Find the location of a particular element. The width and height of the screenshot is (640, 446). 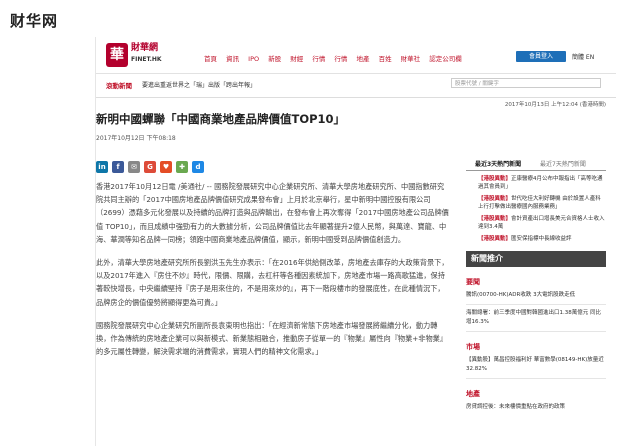

dateline: 2017年10月13日 上午12:04 (香港時間) is located at coordinates (555, 105).